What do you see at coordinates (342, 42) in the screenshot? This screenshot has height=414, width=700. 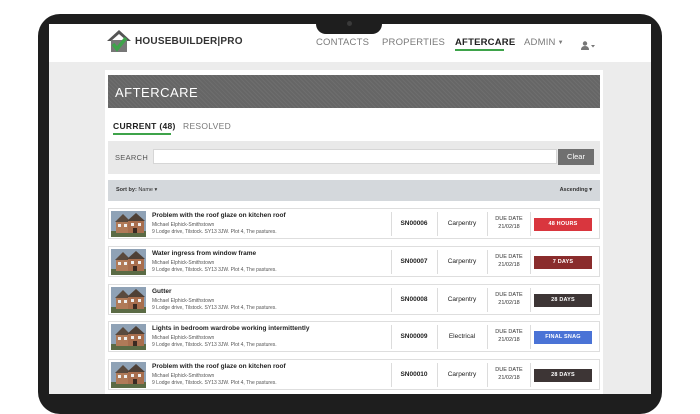 I see `nav-contacts: CONTACTS` at bounding box center [342, 42].